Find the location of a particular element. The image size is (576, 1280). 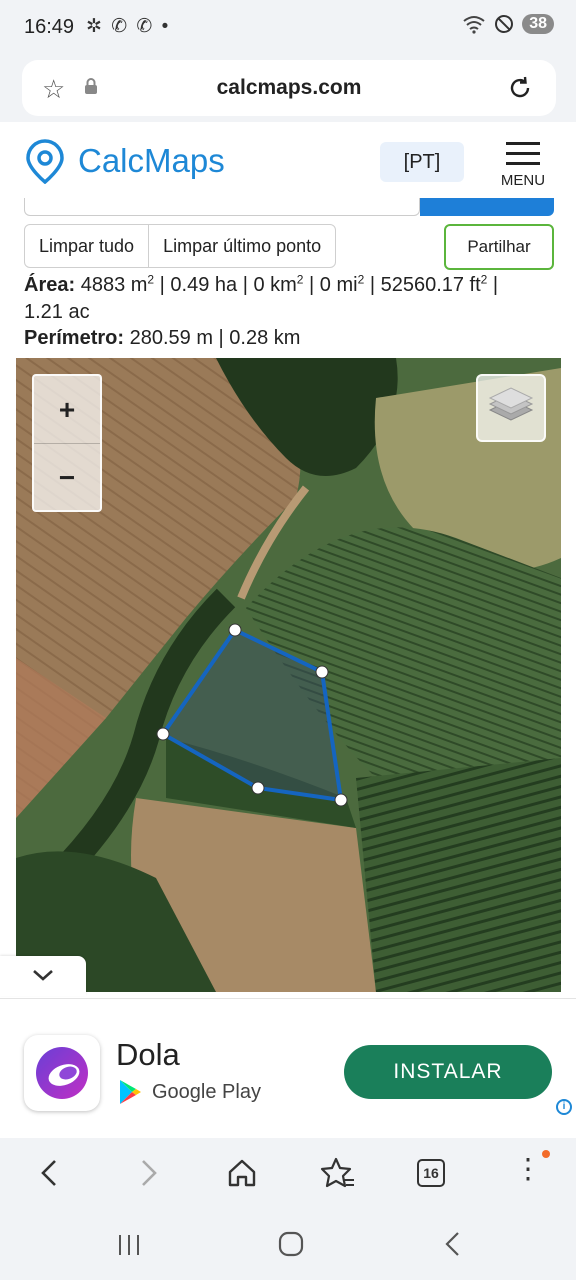

ad-info-icon: i is located at coordinates (564, 1107).